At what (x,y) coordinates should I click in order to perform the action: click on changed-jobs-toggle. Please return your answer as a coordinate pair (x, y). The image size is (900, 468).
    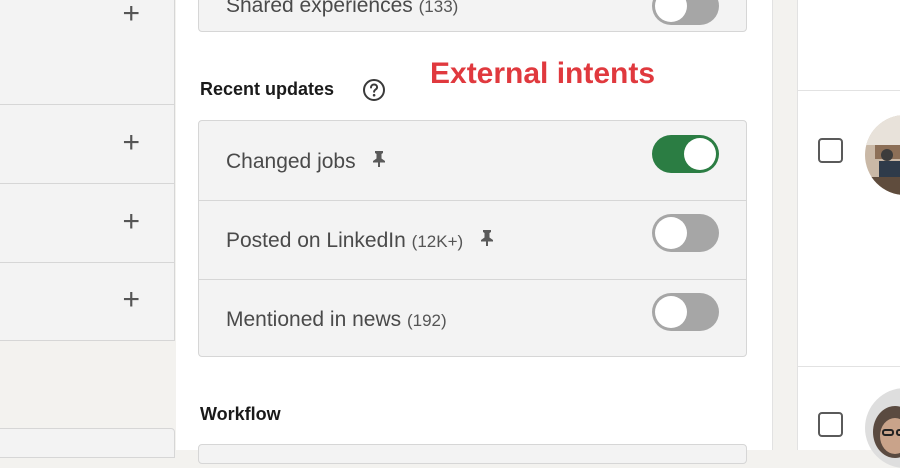
    Looking at the image, I should click on (685, 154).